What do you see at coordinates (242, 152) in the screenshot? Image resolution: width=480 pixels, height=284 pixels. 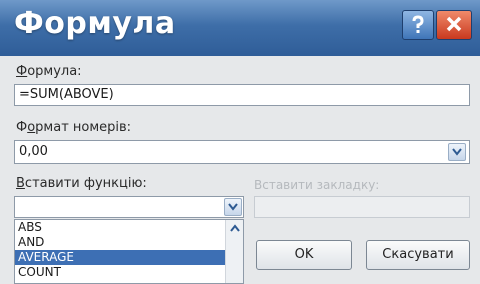 I see `number-format-combo: 0,00` at bounding box center [242, 152].